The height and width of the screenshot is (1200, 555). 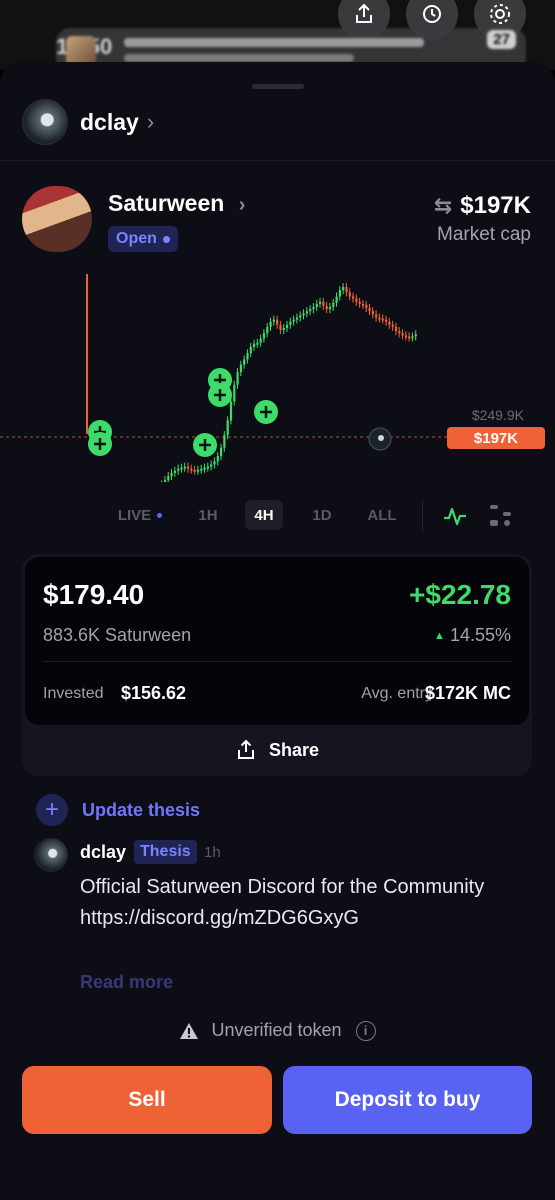 I want to click on timeframe-label: 4H, so click(x=264, y=515).